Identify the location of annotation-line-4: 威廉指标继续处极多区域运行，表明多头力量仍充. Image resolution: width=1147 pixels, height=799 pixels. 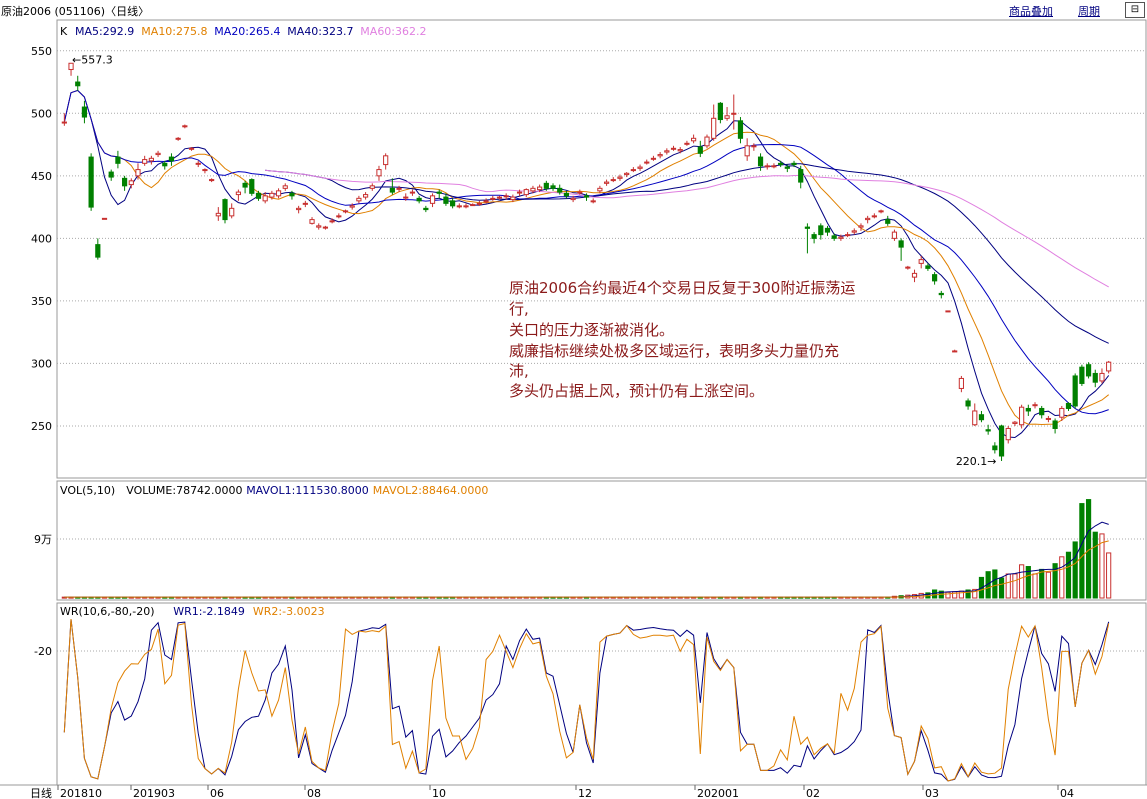
(674, 351).